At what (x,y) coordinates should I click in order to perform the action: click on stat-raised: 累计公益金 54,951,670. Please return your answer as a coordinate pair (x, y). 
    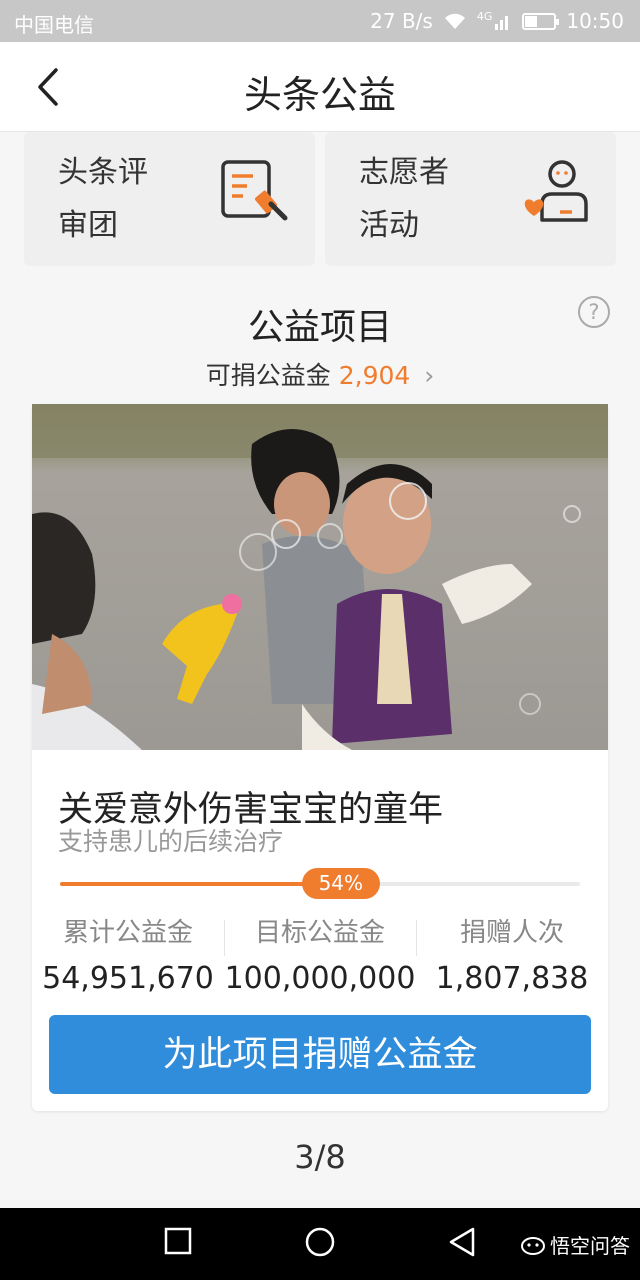
    Looking at the image, I should click on (128, 958).